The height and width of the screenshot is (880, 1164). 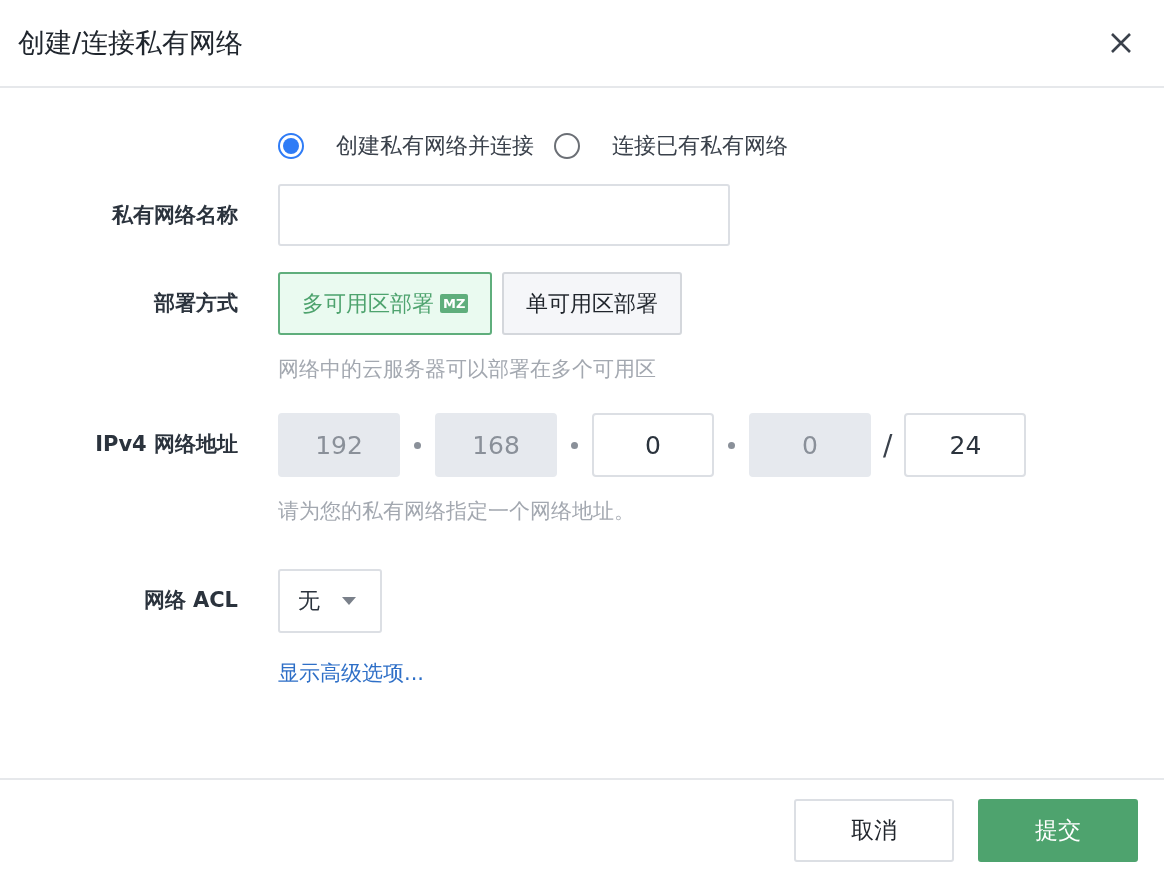 I want to click on hint-text: 请为您的私有网络指定一个网络地址。, so click(x=456, y=511).